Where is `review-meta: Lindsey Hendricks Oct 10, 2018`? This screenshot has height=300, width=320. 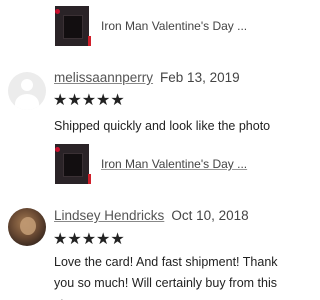
review-meta: Lindsey Hendricks Oct 10, 2018 is located at coordinates (151, 215).